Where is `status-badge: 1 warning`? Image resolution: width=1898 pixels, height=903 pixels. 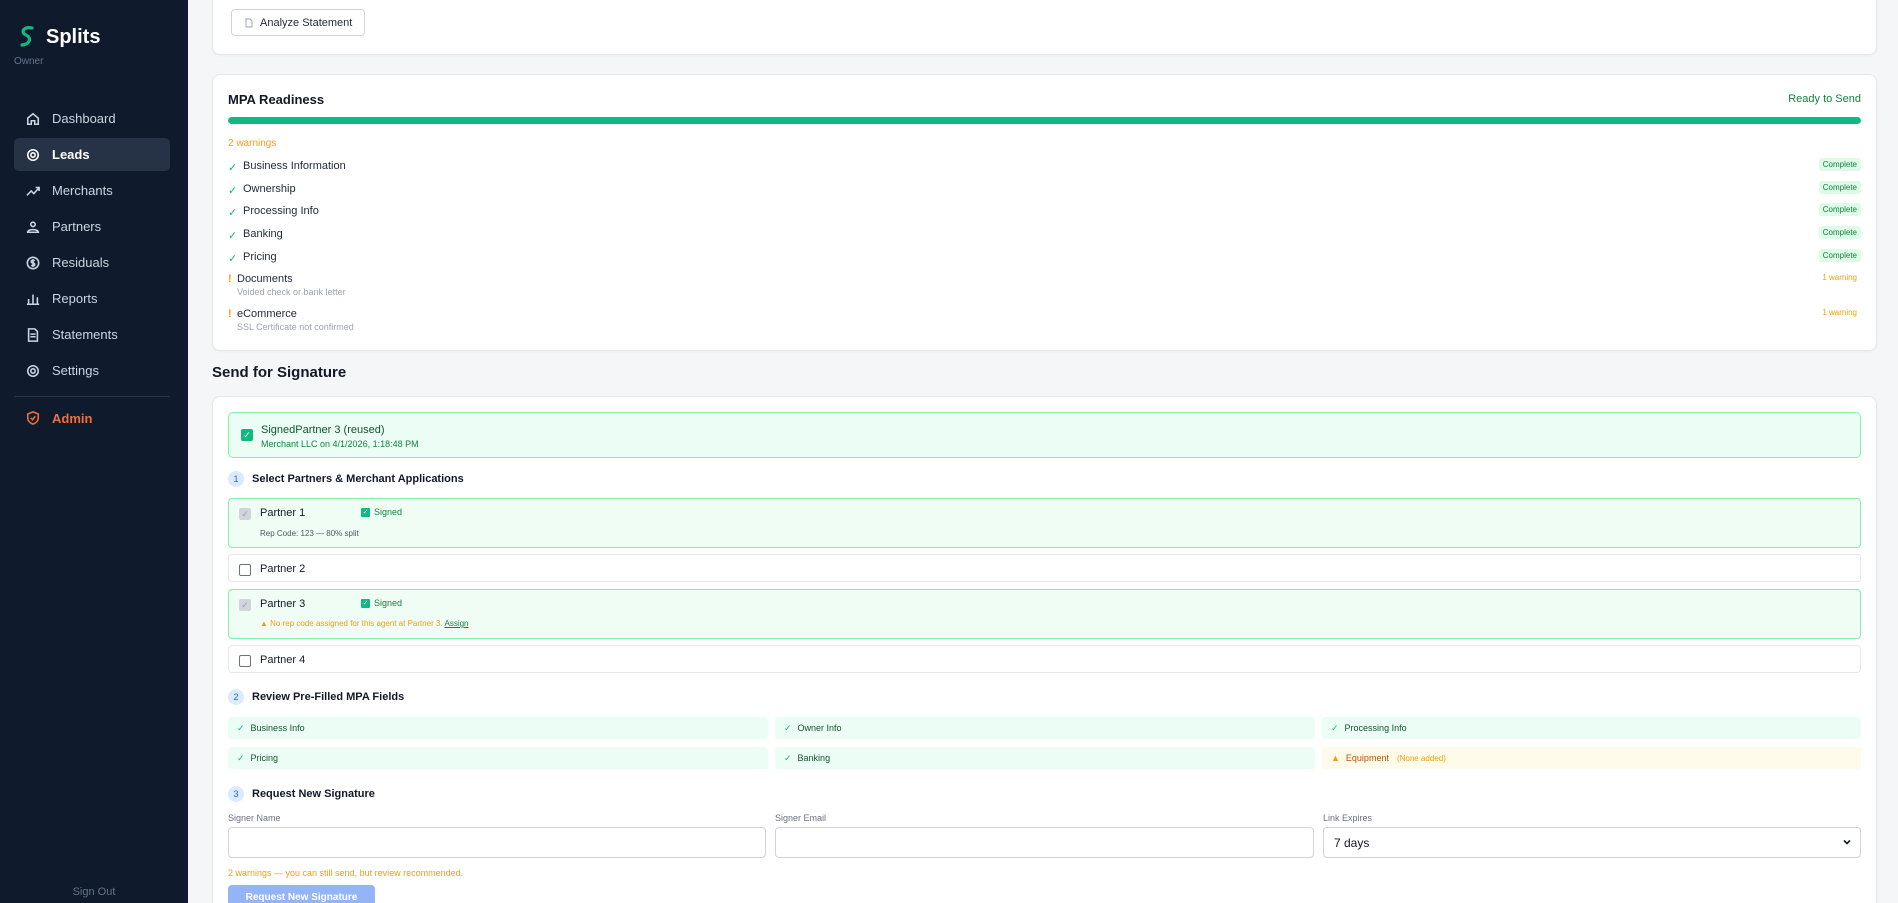
status-badge: 1 warning is located at coordinates (1839, 312).